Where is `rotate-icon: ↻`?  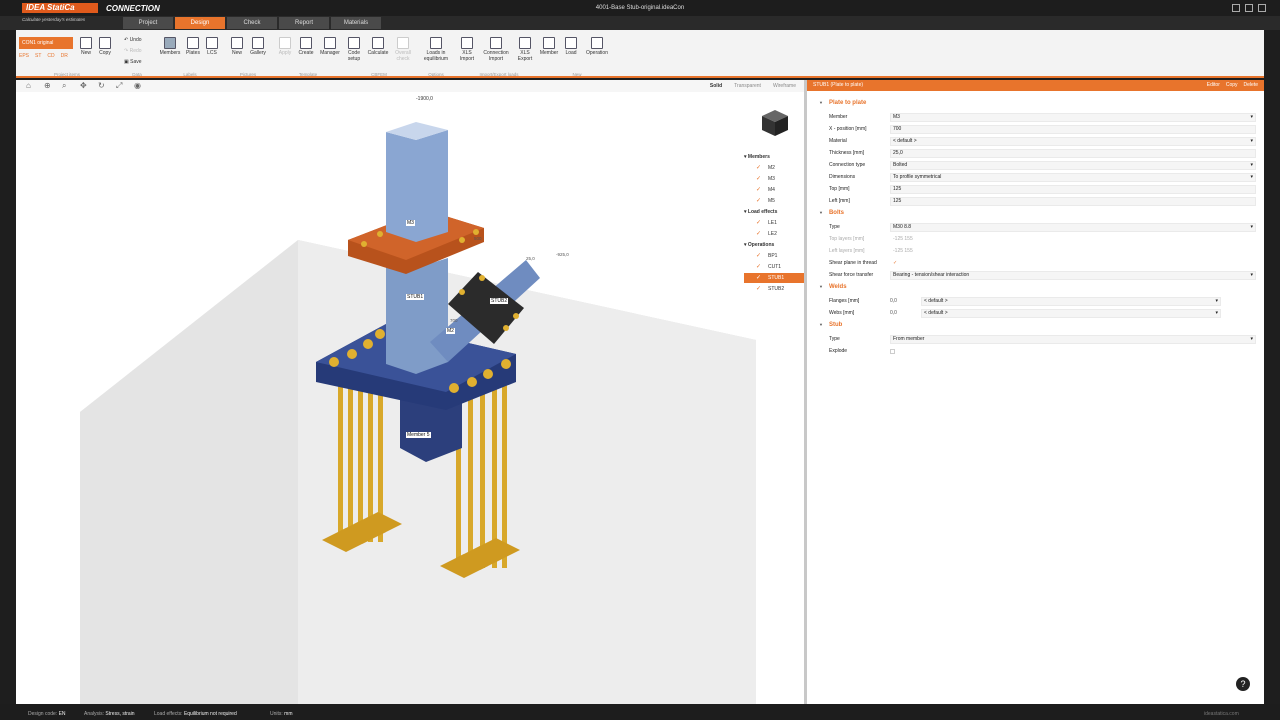
rotate-icon: ↻ is located at coordinates (102, 86).